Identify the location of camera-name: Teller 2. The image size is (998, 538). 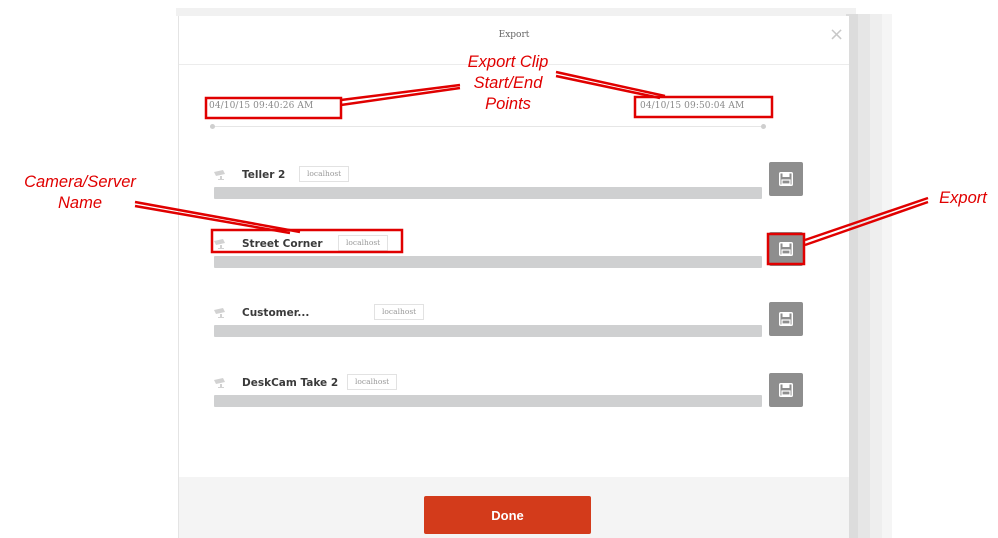
(264, 175).